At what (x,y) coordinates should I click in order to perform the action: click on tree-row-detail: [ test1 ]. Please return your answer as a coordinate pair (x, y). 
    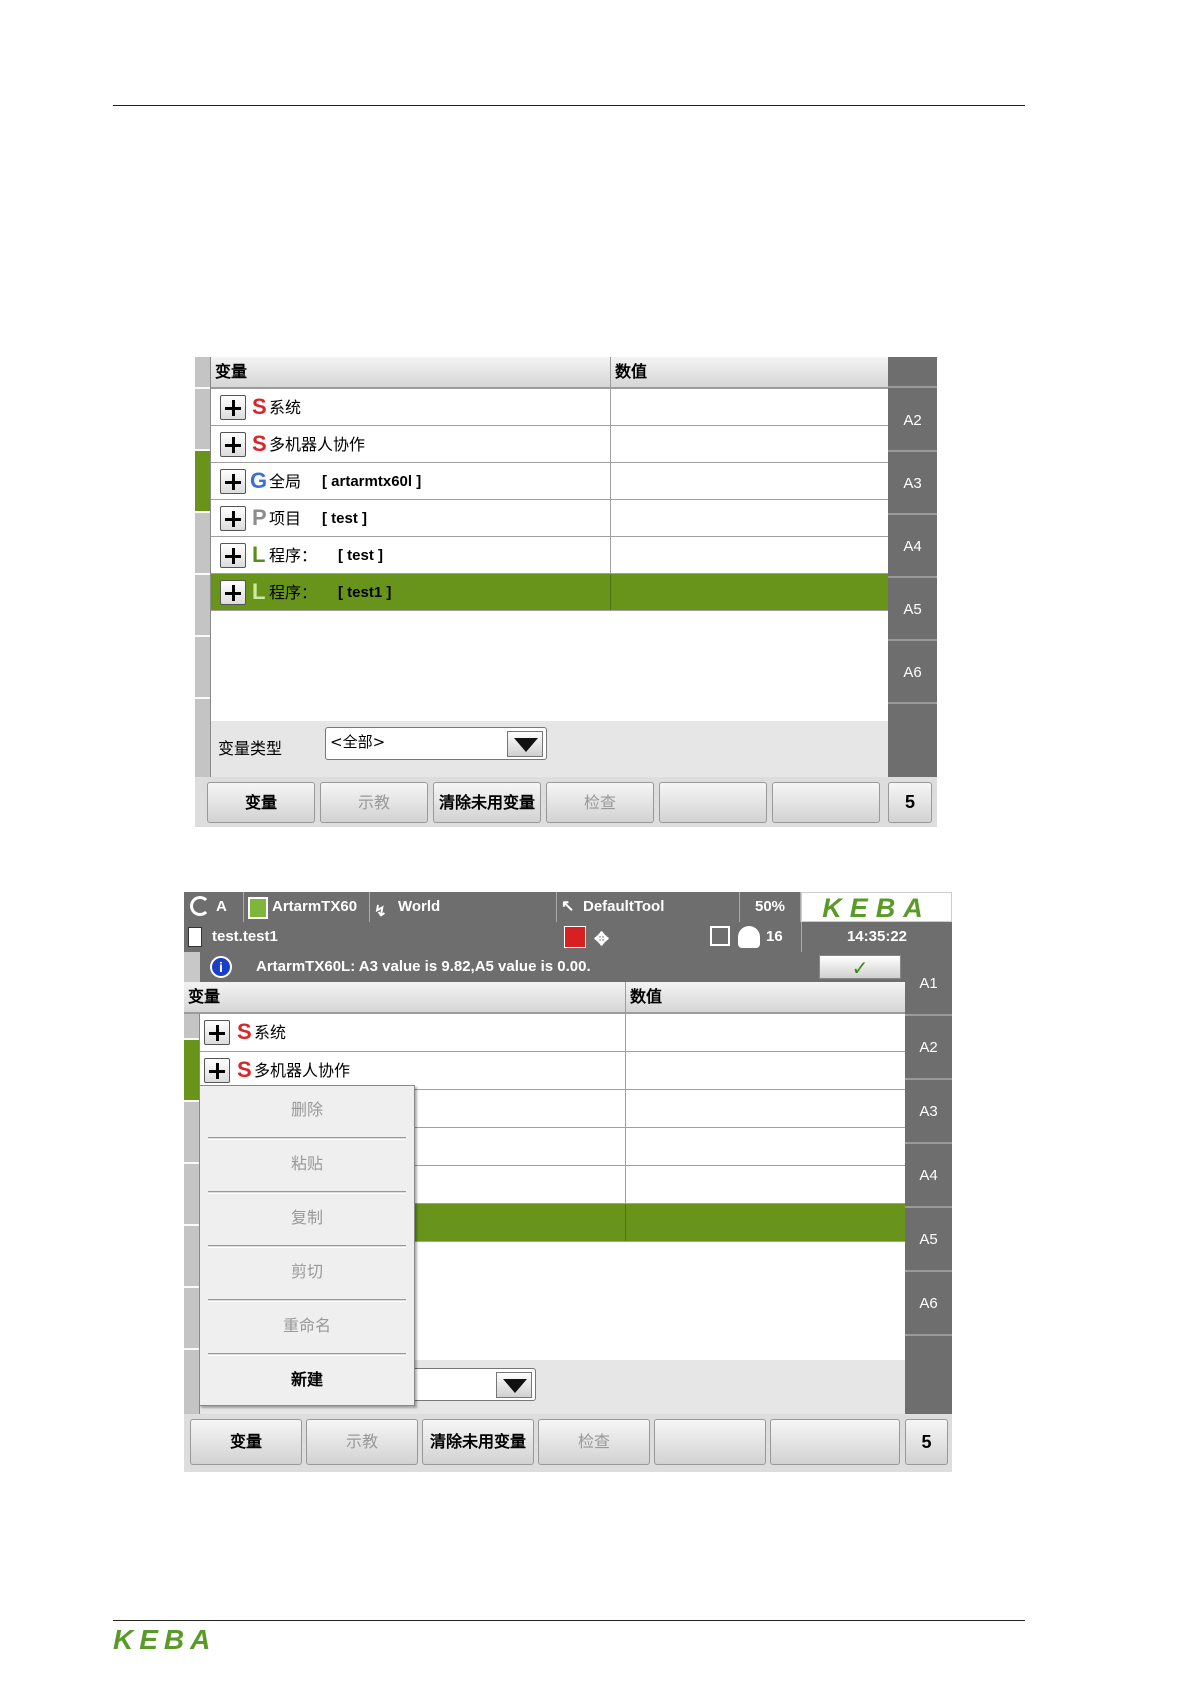
    Looking at the image, I should click on (365, 592).